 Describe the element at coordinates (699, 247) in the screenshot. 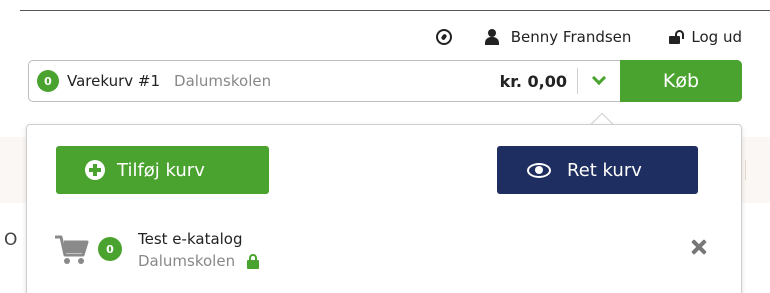

I see `close-icon` at that location.